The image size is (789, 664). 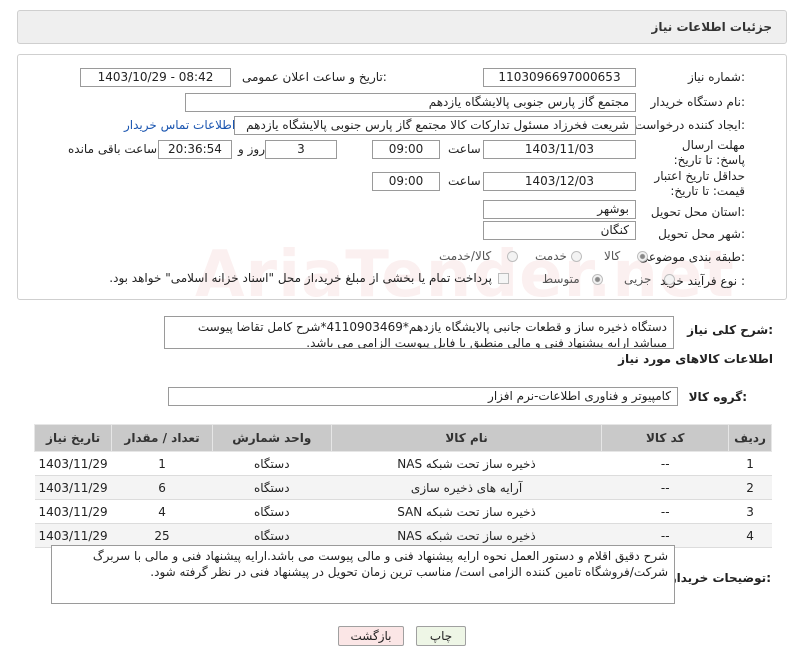 I want to click on cell-qty: 4, so click(x=162, y=511).